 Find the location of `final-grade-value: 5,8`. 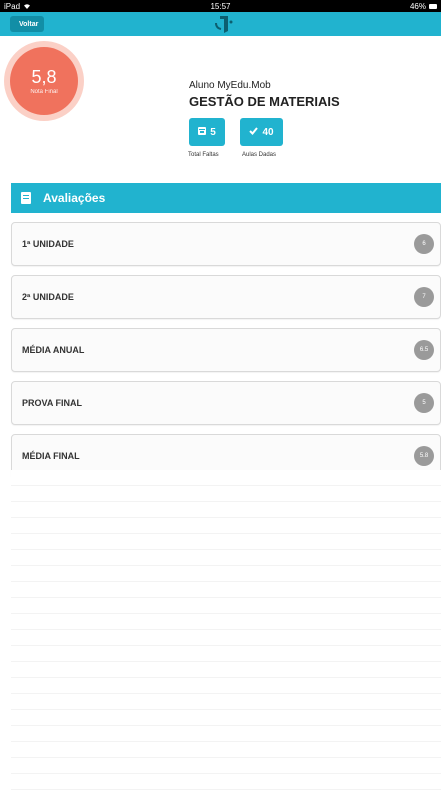

final-grade-value: 5,8 is located at coordinates (44, 77).